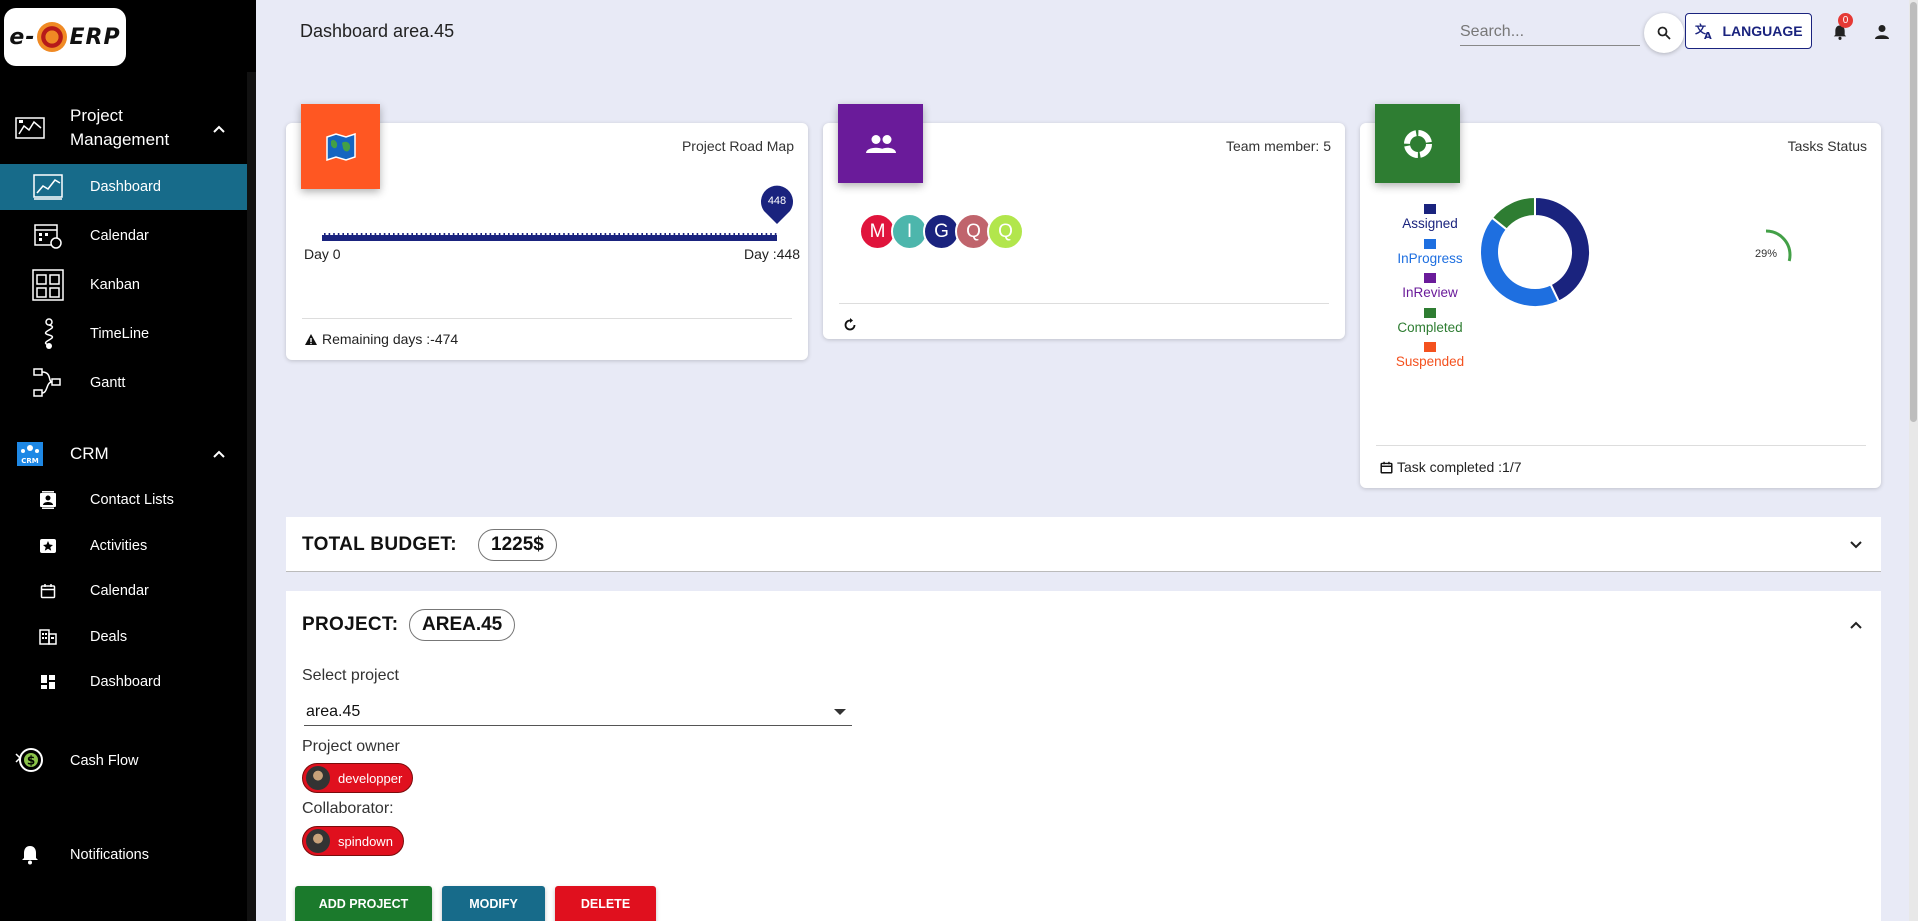 This screenshot has height=921, width=1918. I want to click on crm-icon: CRM, so click(30, 454).